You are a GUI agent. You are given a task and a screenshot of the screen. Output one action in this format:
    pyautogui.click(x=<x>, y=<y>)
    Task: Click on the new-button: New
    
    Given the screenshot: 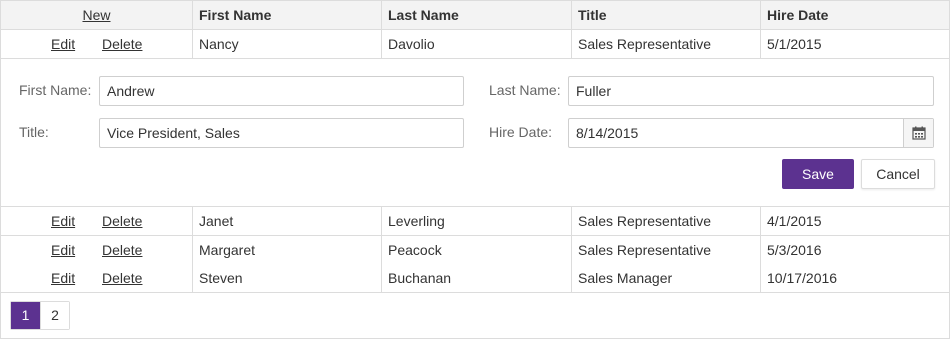 What is the action you would take?
    pyautogui.click(x=96, y=15)
    